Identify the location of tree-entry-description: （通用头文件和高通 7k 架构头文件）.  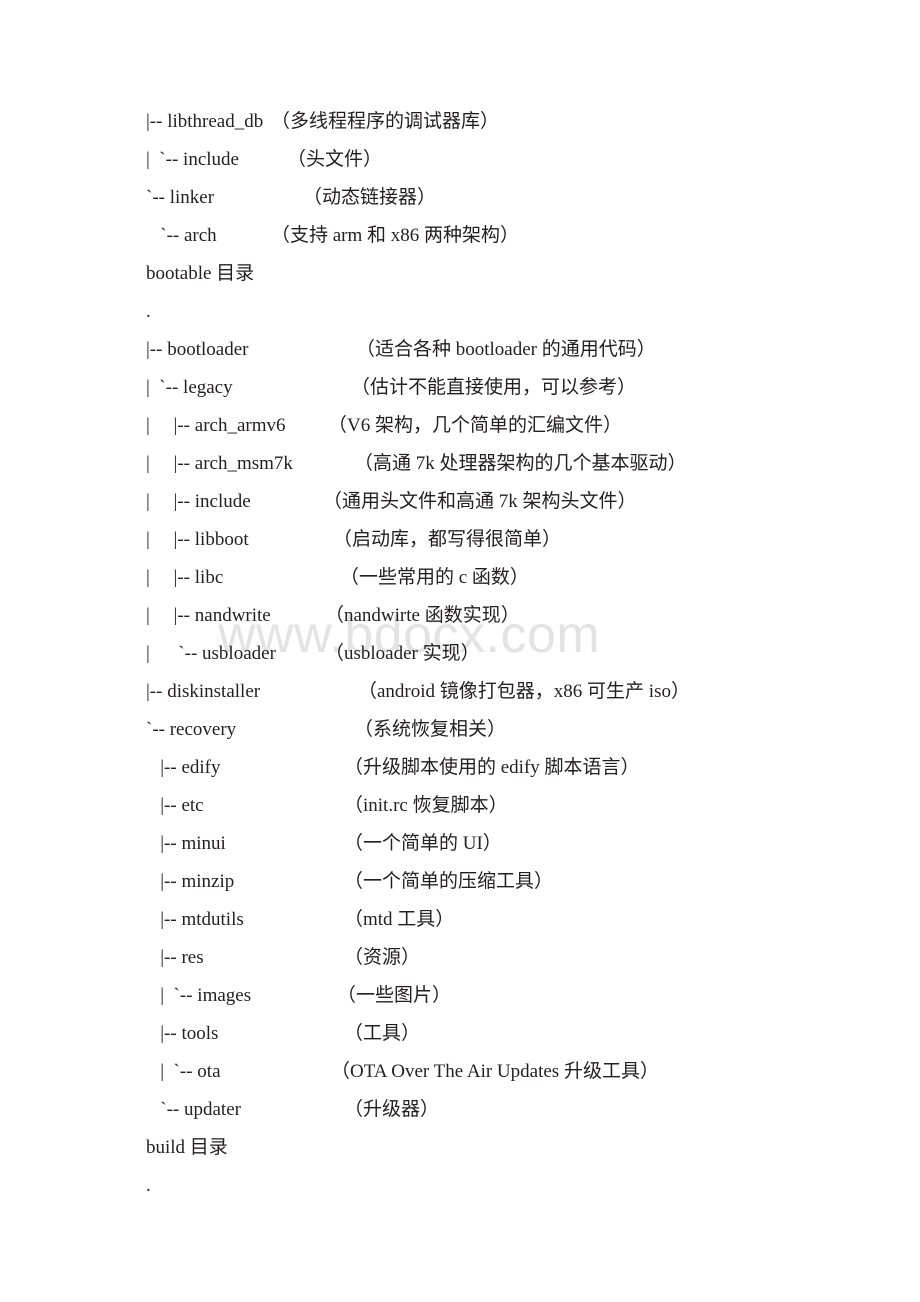
(480, 501).